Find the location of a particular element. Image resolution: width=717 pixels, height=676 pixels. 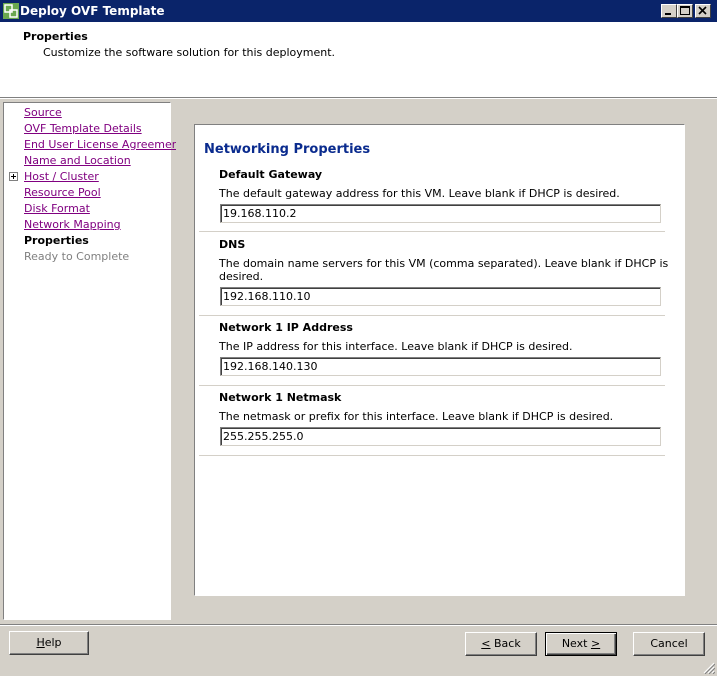

close-icon is located at coordinates (702, 10).